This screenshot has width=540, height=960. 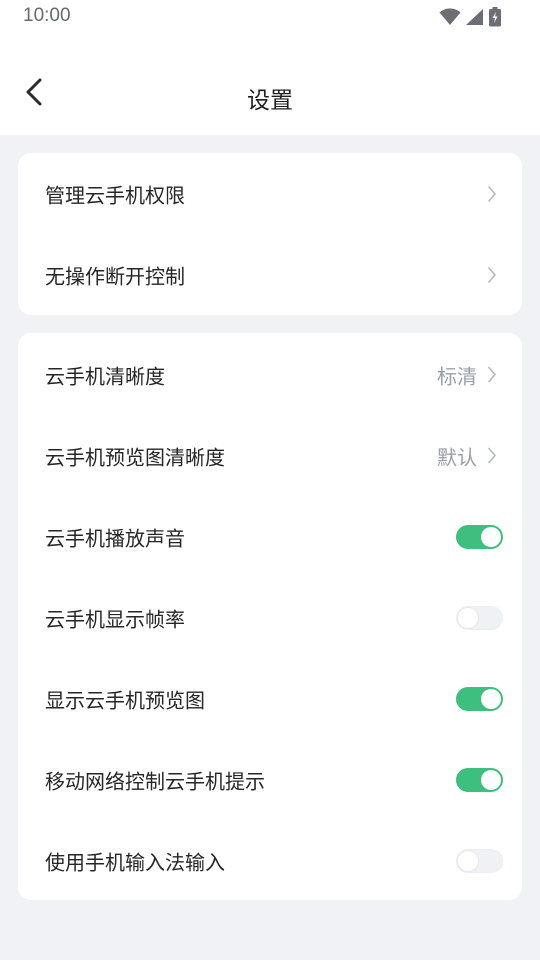 I want to click on status-icons, so click(x=470, y=17).